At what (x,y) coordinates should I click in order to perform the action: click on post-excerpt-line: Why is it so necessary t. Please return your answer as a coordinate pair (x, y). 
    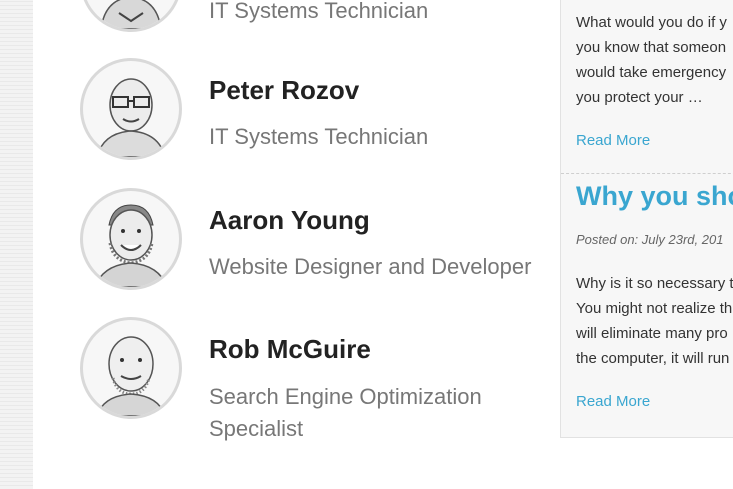
    Looking at the image, I should click on (654, 283).